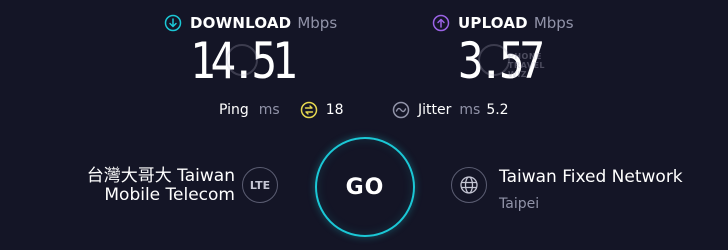  I want to click on globe-icon, so click(469, 185).